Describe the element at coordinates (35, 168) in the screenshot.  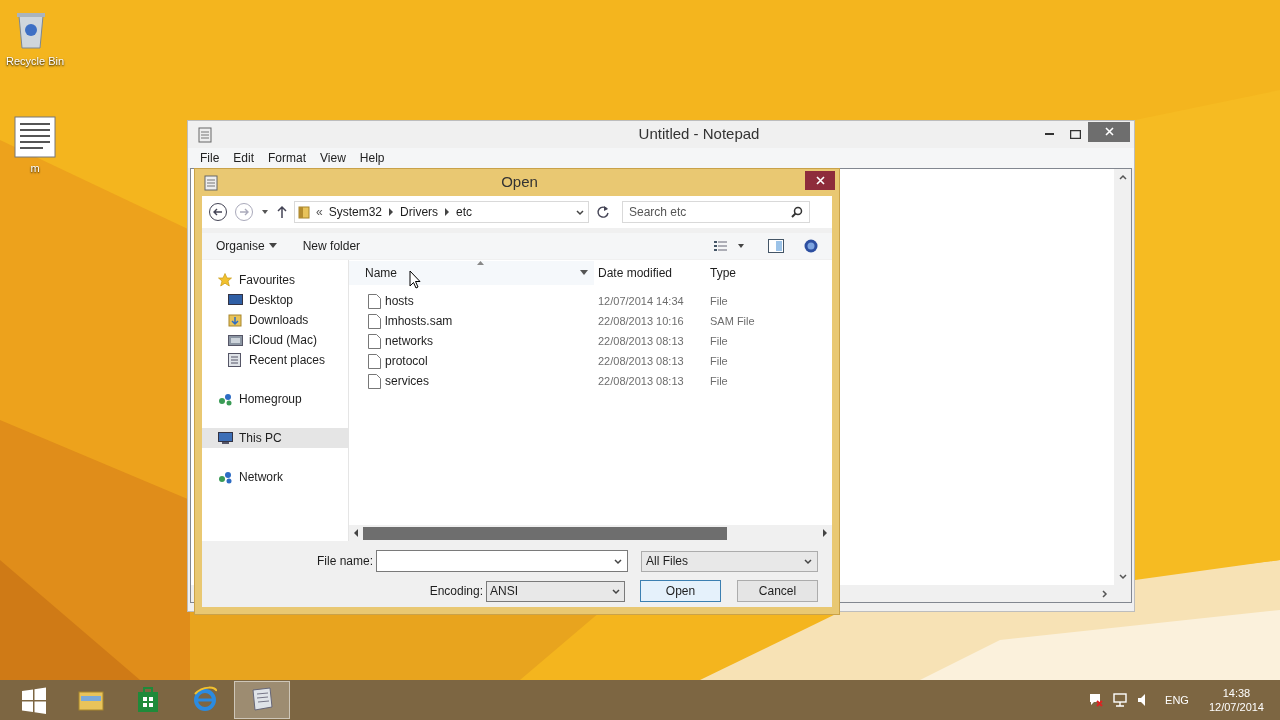
I see `icon-label: m` at that location.